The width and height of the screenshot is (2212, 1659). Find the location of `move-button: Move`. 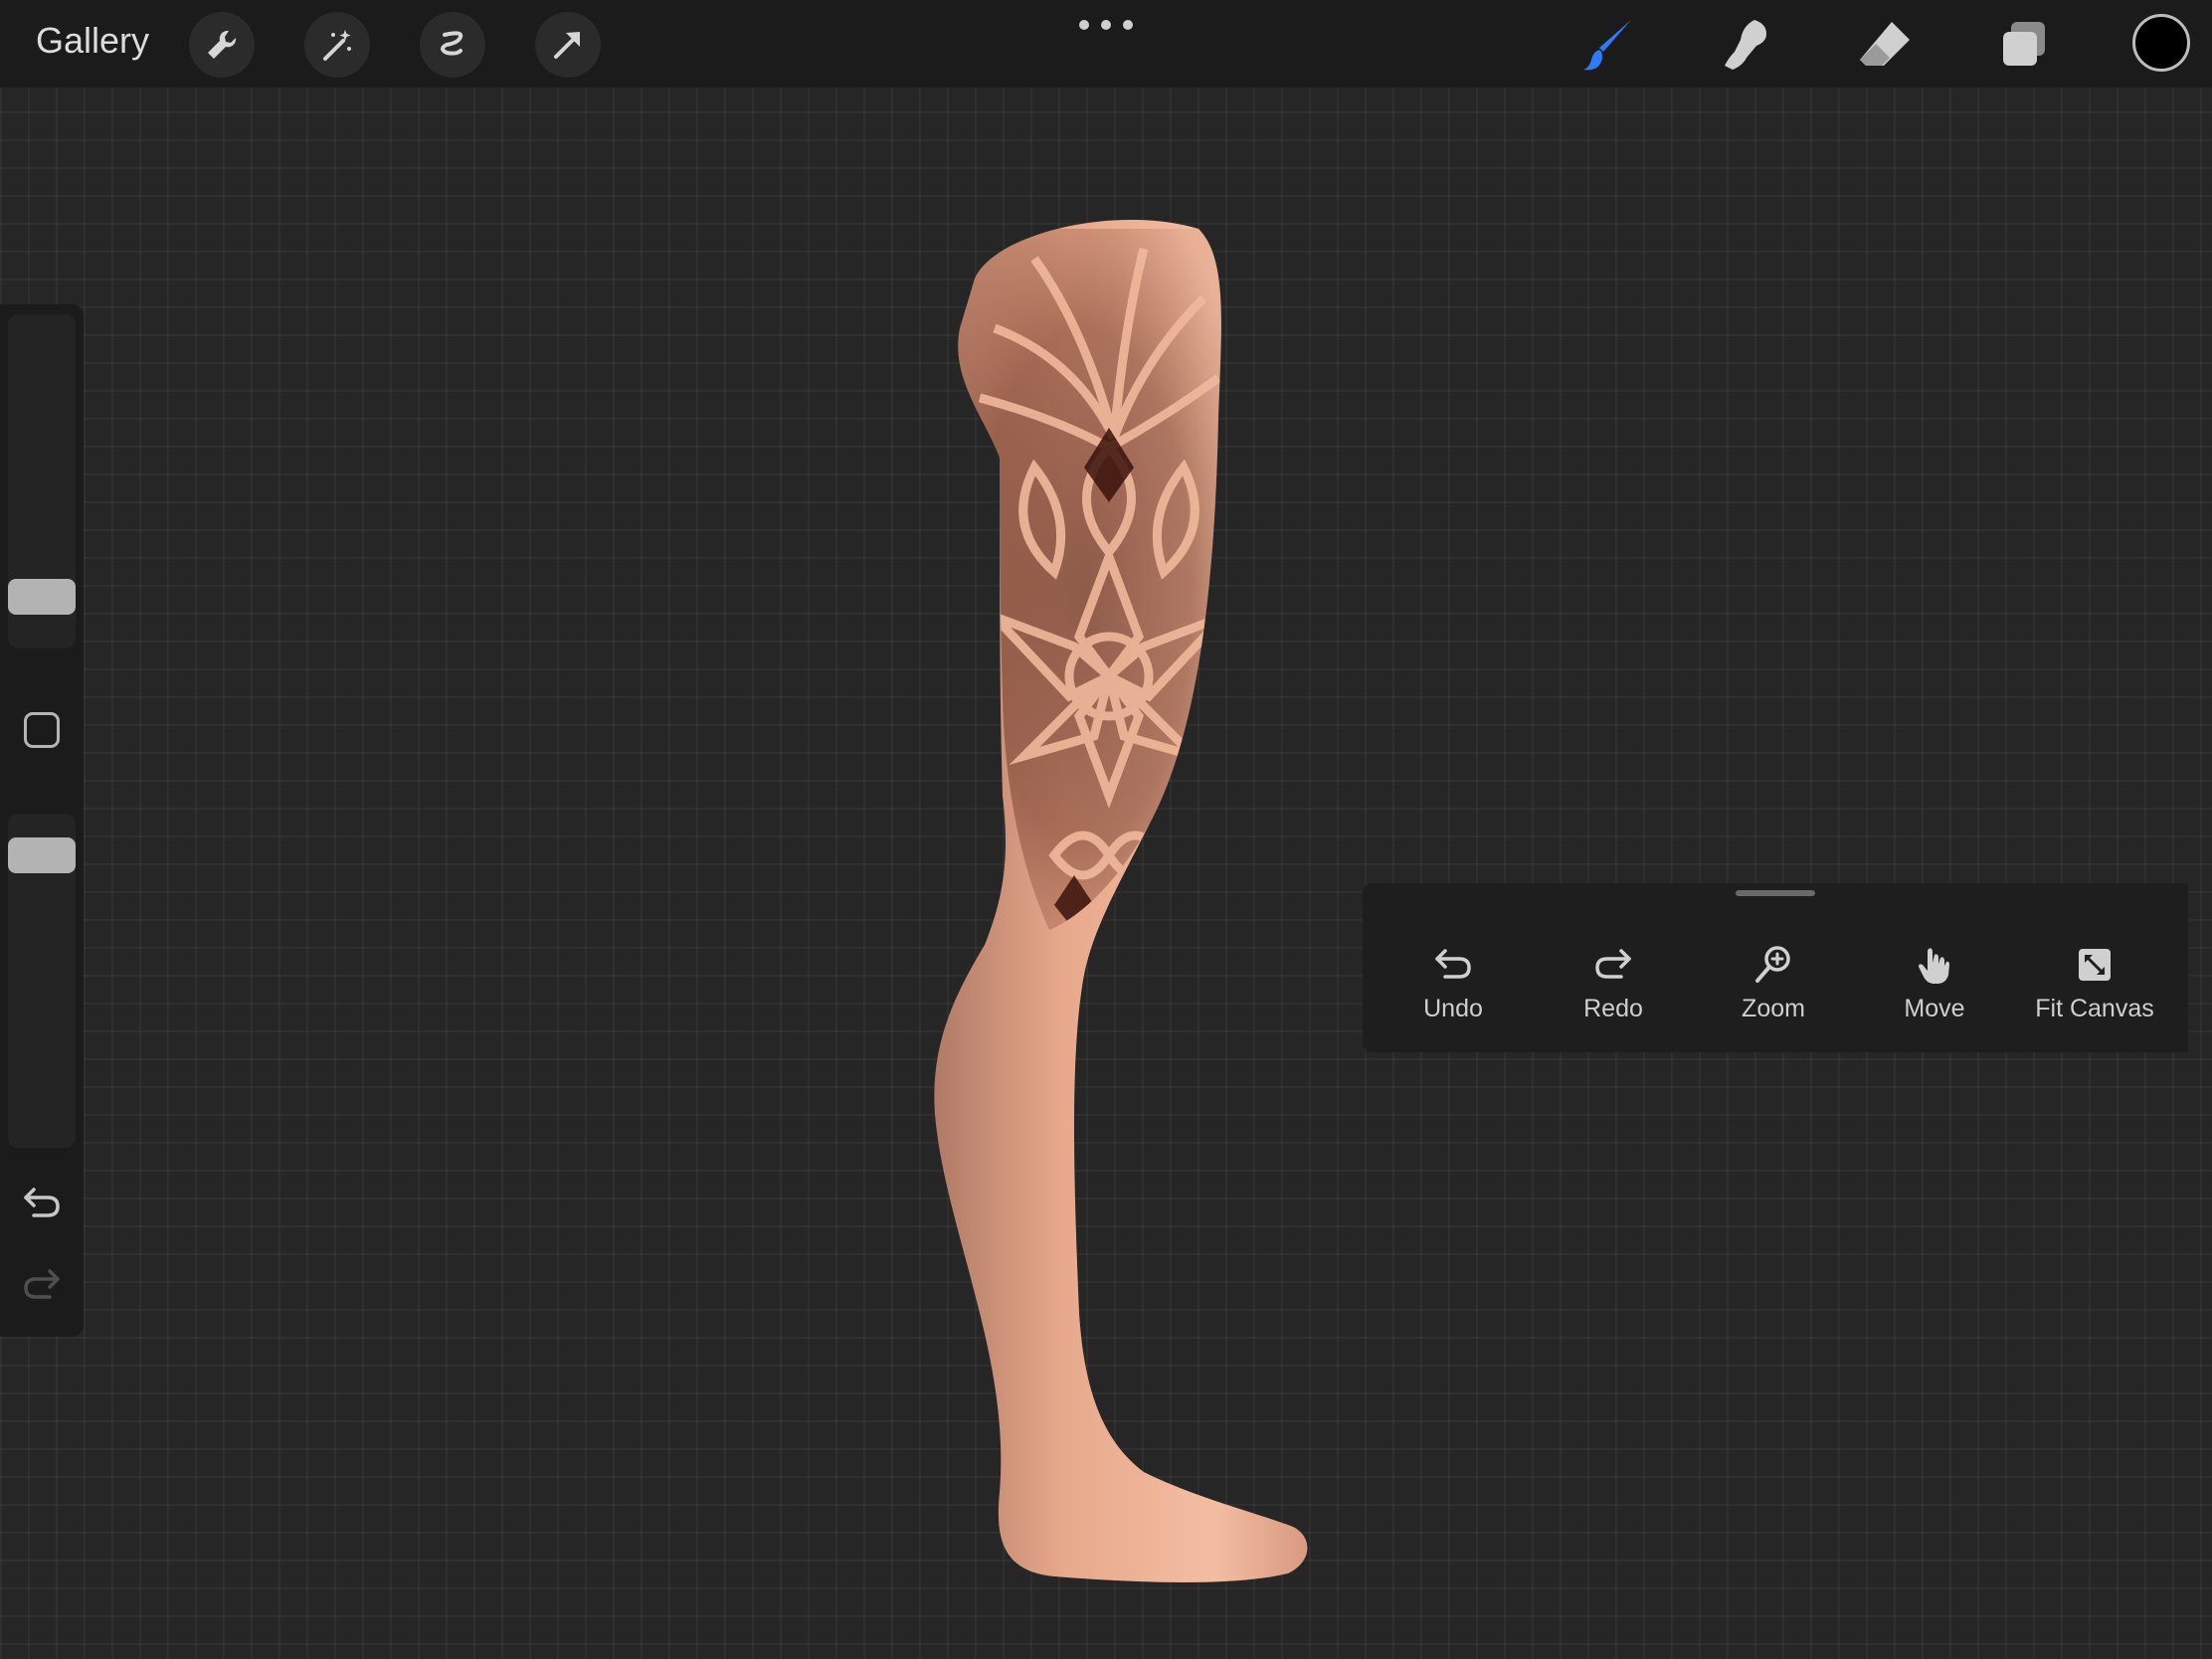

move-button: Move is located at coordinates (1934, 983).